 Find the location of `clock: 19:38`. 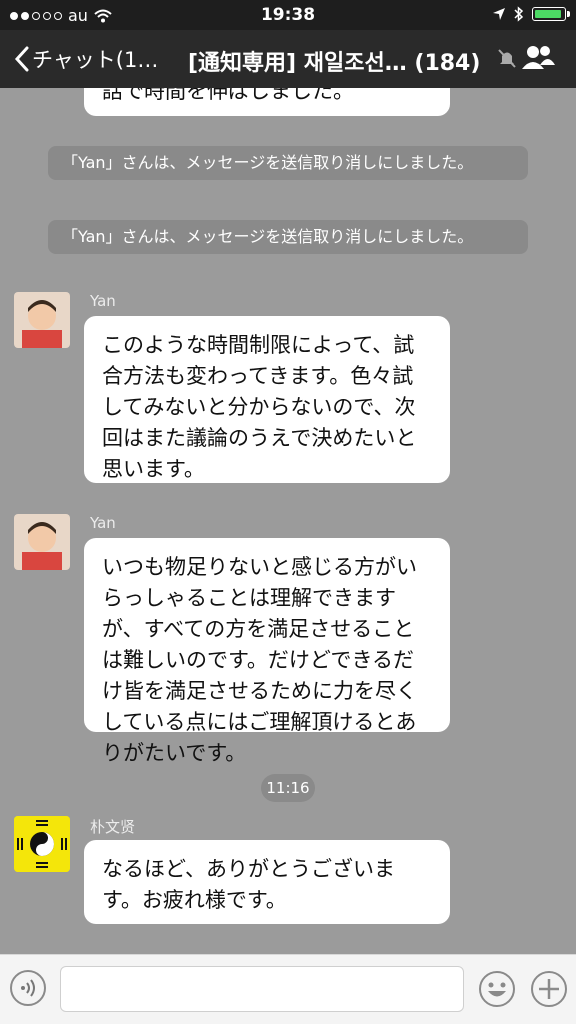

clock: 19:38 is located at coordinates (288, 15).